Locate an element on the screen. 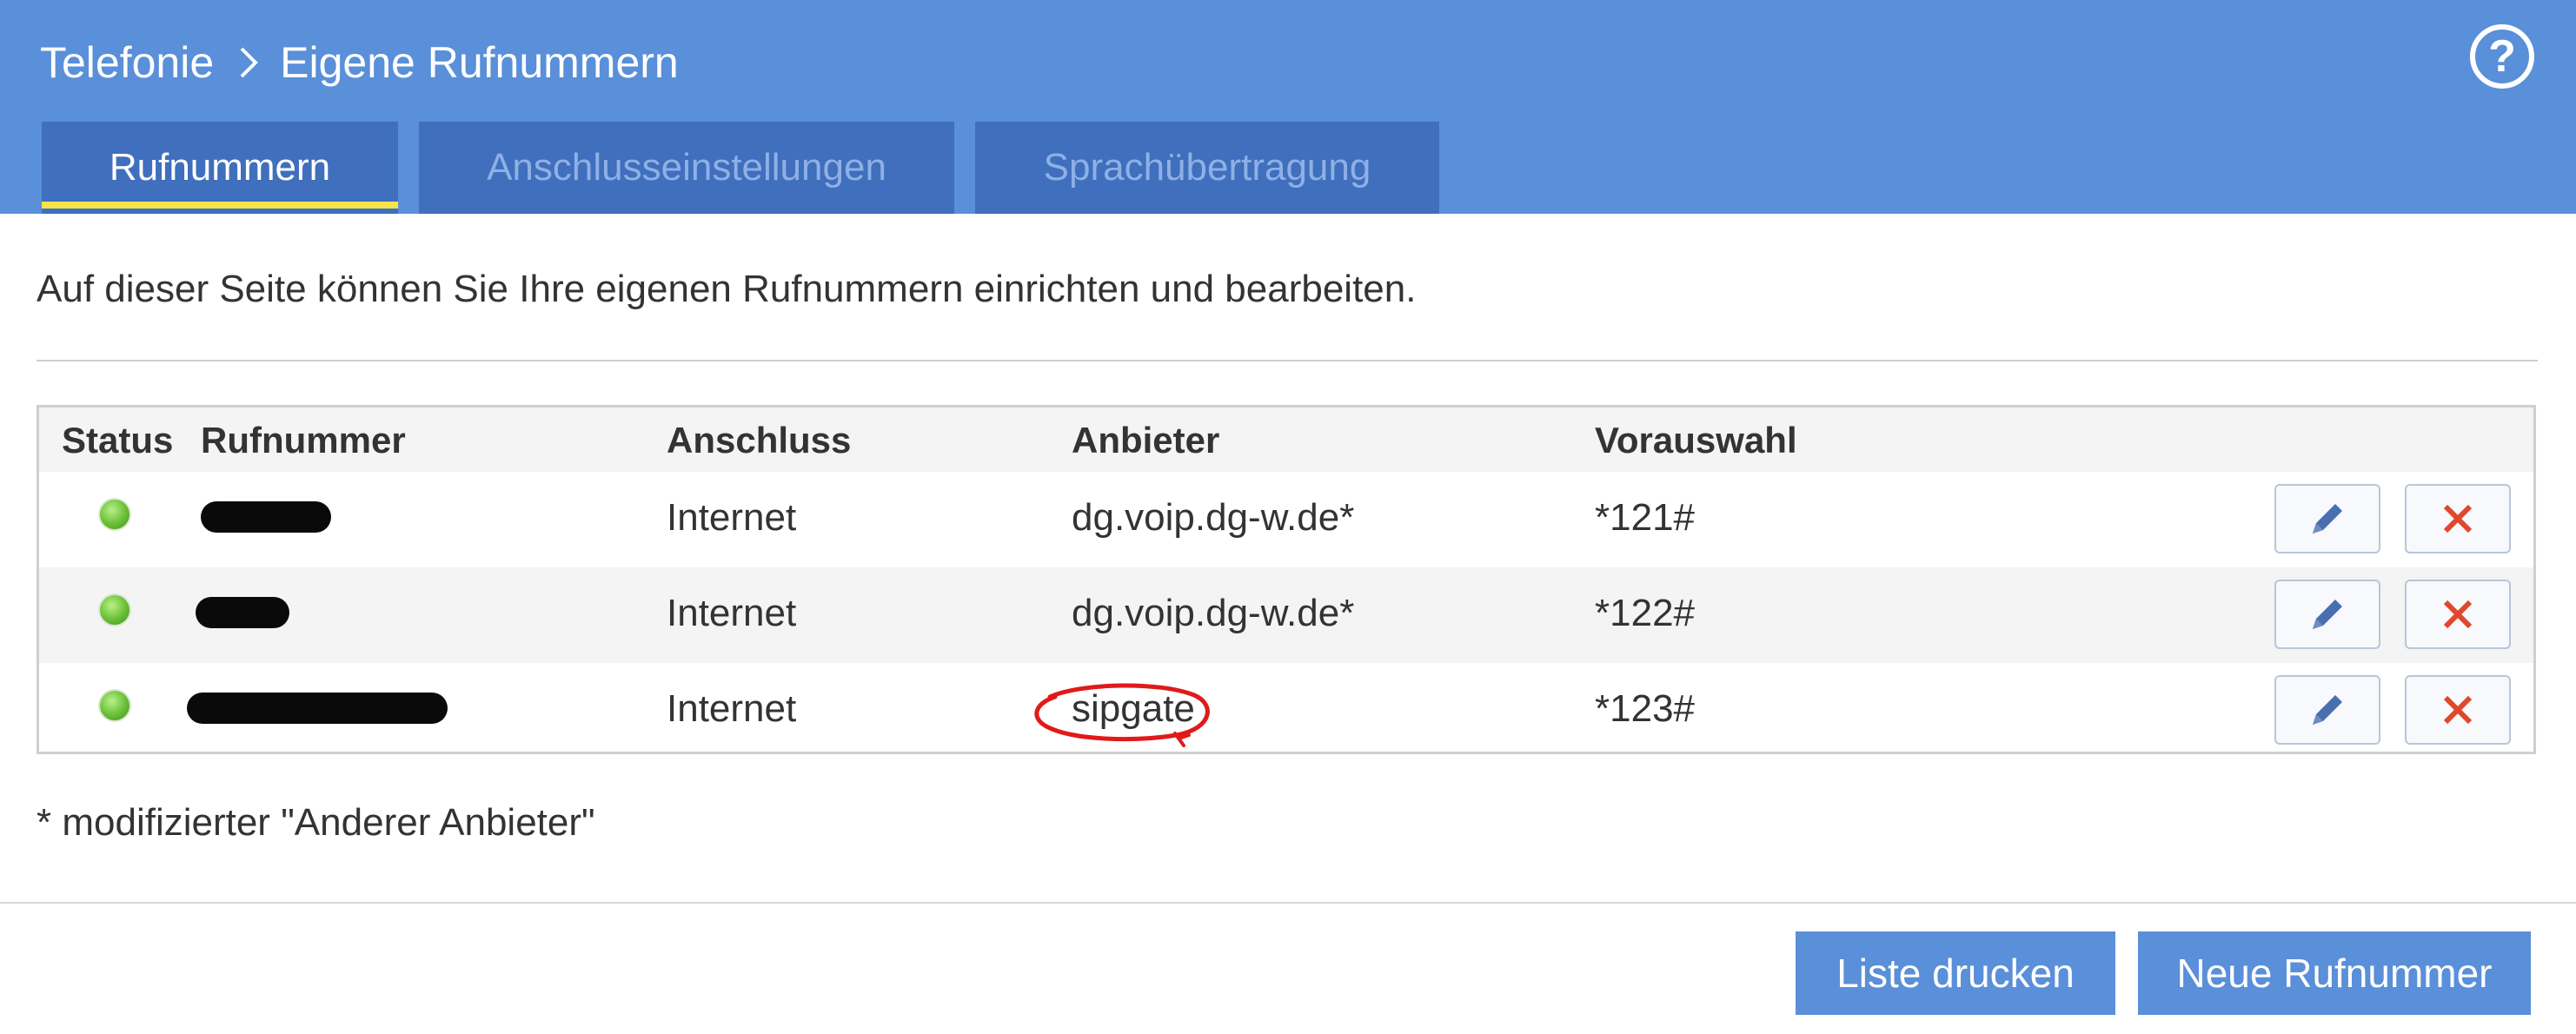 This screenshot has width=2576, height=1034. new-number-button: Neue Rufnummer is located at coordinates (2334, 973).